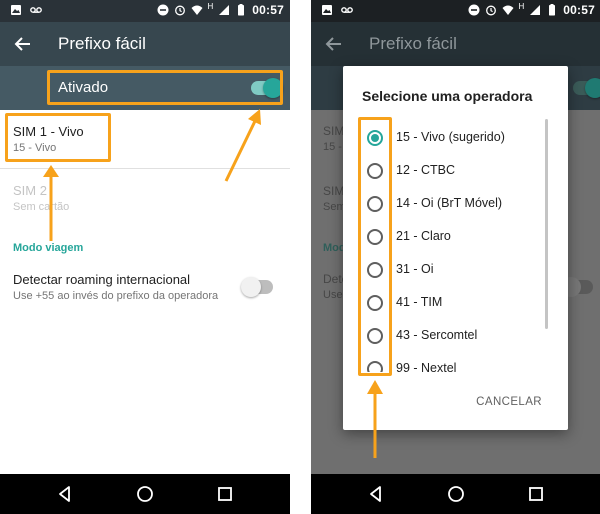 This screenshot has height=514, width=600. What do you see at coordinates (447, 96) in the screenshot?
I see `dialog-title: Selecione uma operadora` at bounding box center [447, 96].